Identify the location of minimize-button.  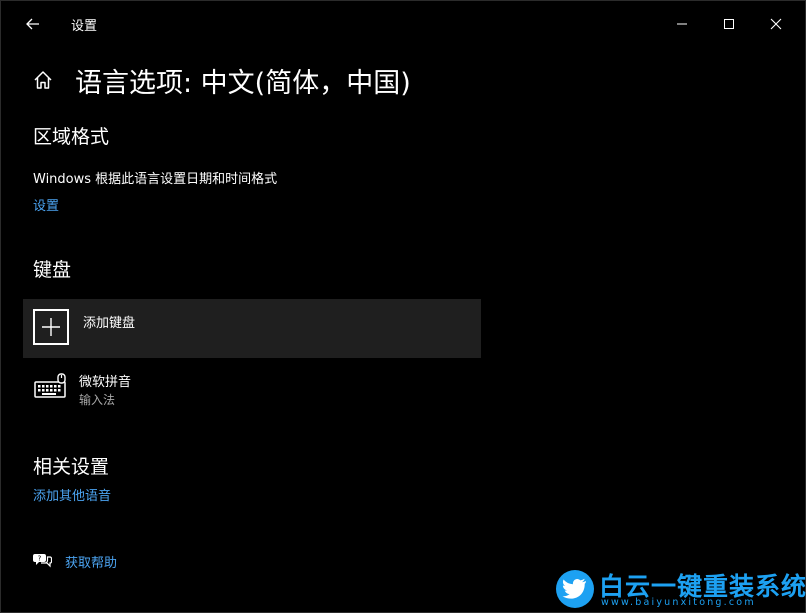
(682, 24).